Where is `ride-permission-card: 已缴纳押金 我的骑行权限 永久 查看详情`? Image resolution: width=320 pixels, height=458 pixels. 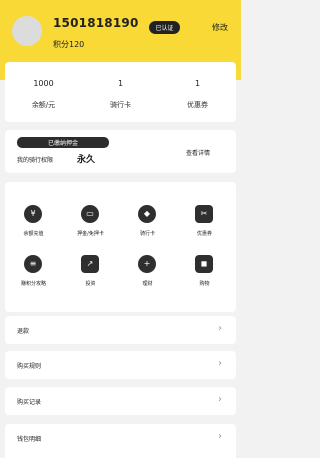 ride-permission-card: 已缴纳押金 我的骑行权限 永久 查看详情 is located at coordinates (120, 151).